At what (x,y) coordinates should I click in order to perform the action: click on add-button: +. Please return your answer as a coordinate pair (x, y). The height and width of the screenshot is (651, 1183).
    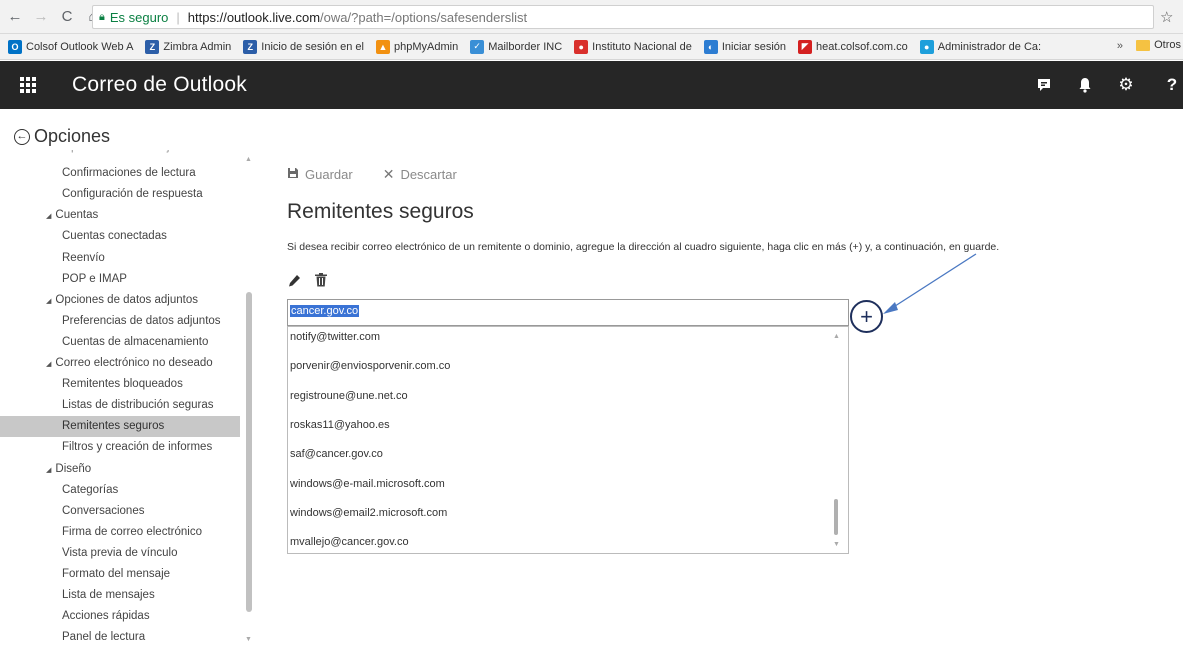
    Looking at the image, I should click on (866, 316).